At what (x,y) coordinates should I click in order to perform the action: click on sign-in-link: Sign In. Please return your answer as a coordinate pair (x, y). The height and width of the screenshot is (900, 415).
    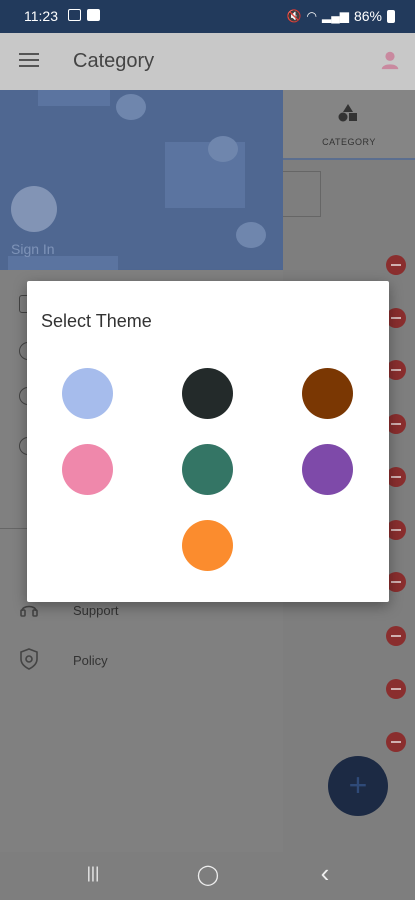
    Looking at the image, I should click on (33, 249).